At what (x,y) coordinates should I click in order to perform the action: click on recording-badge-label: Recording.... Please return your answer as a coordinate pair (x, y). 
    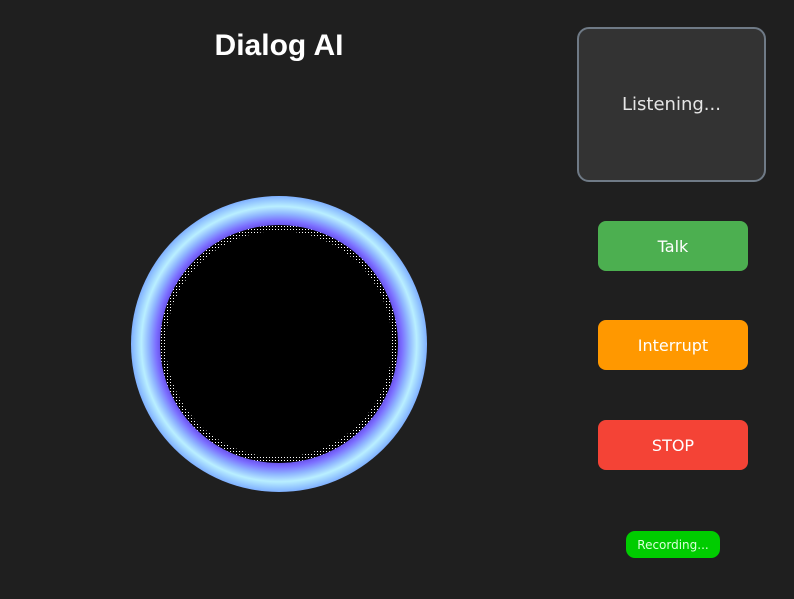
    Looking at the image, I should click on (673, 544).